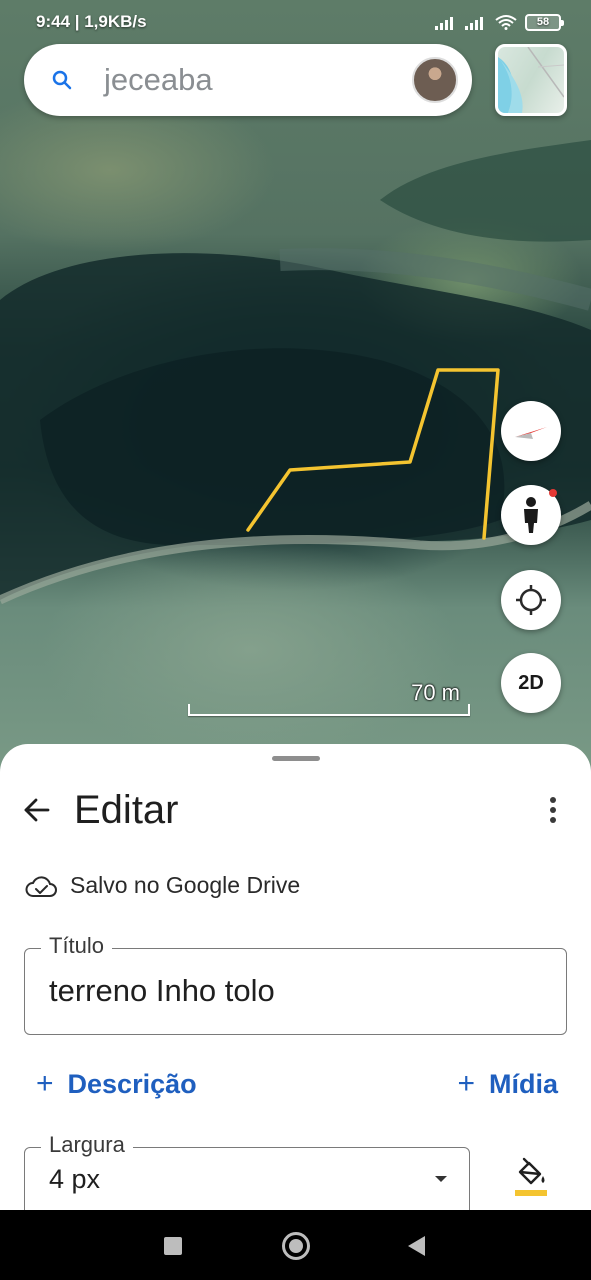 The image size is (591, 1280). I want to click on home-button, so click(296, 1246).